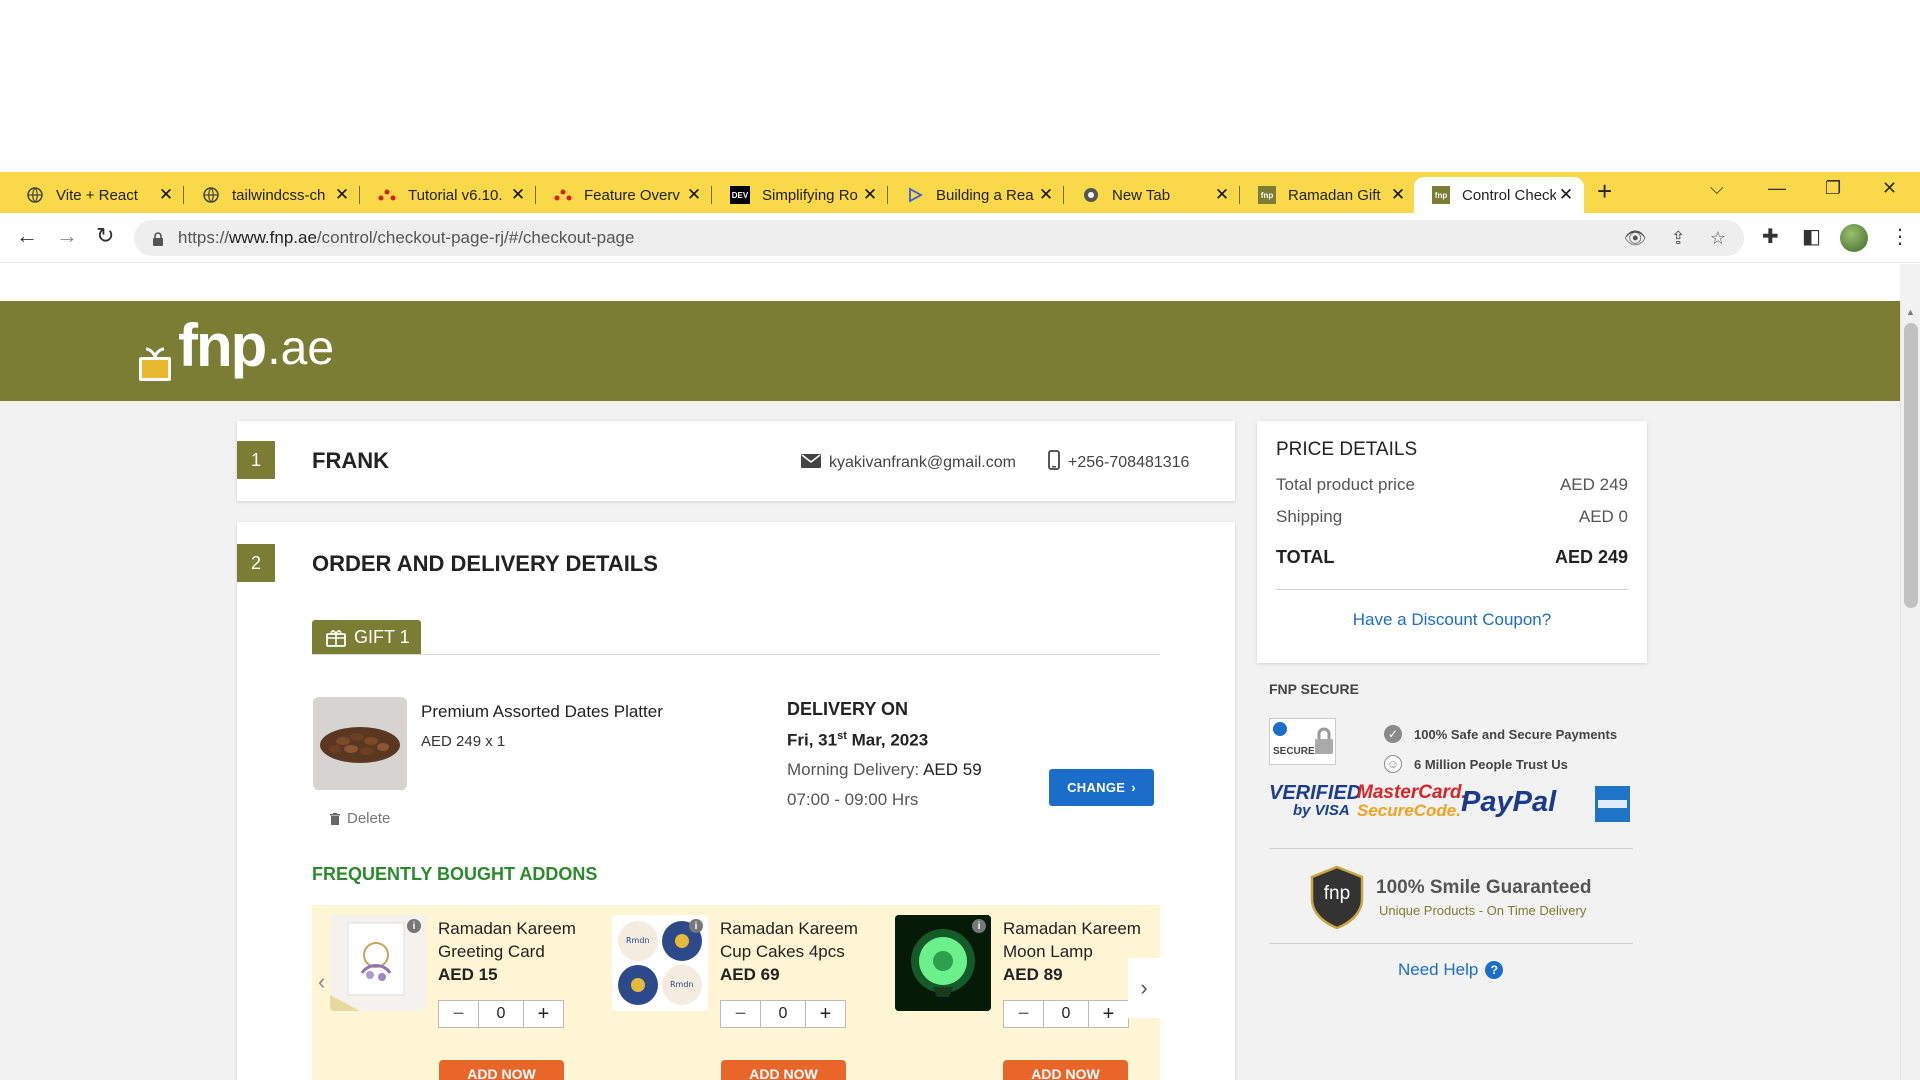 This screenshot has height=1080, width=1920. What do you see at coordinates (382, 637) in the screenshot?
I see `gift-label: GIFT 1` at bounding box center [382, 637].